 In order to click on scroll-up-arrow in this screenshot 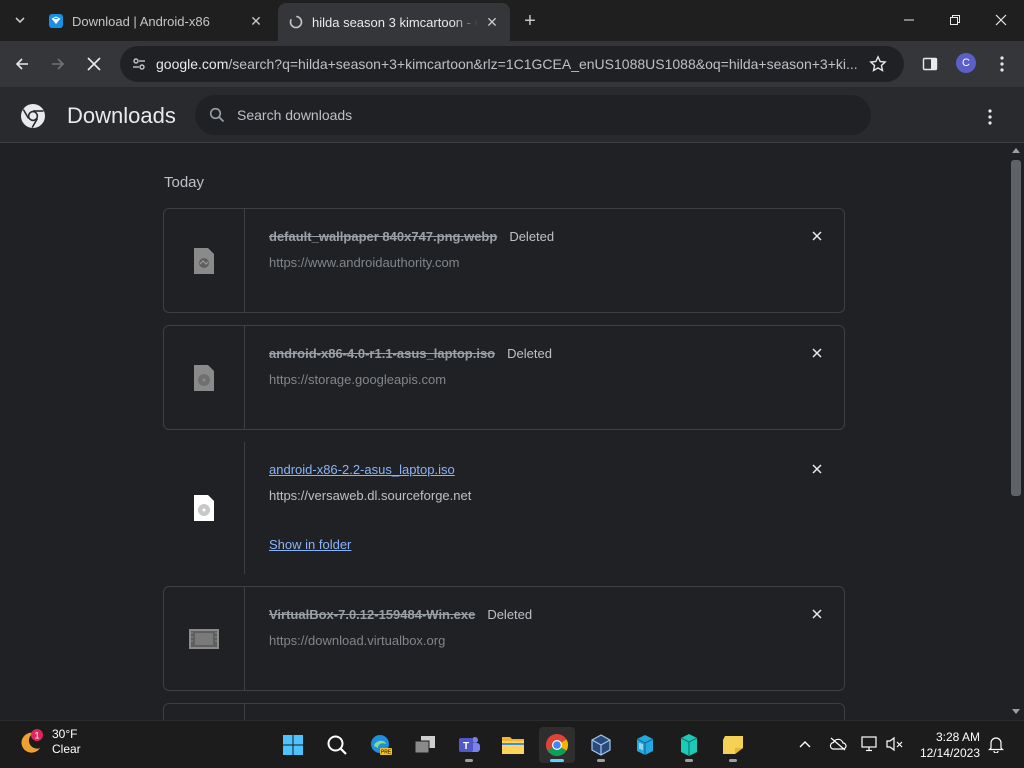, I will do `click(1016, 150)`.